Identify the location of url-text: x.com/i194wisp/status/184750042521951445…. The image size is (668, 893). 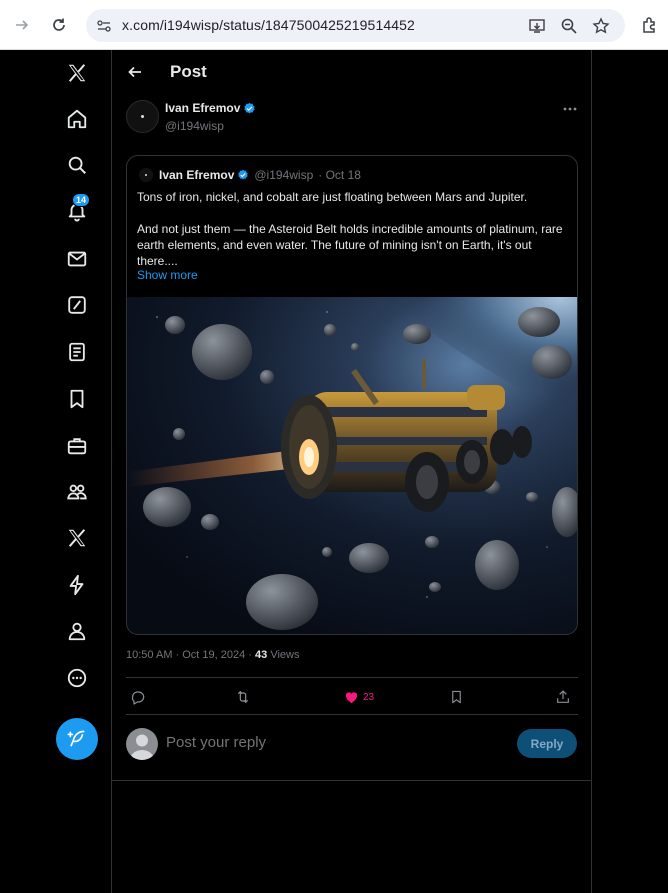
(268, 25).